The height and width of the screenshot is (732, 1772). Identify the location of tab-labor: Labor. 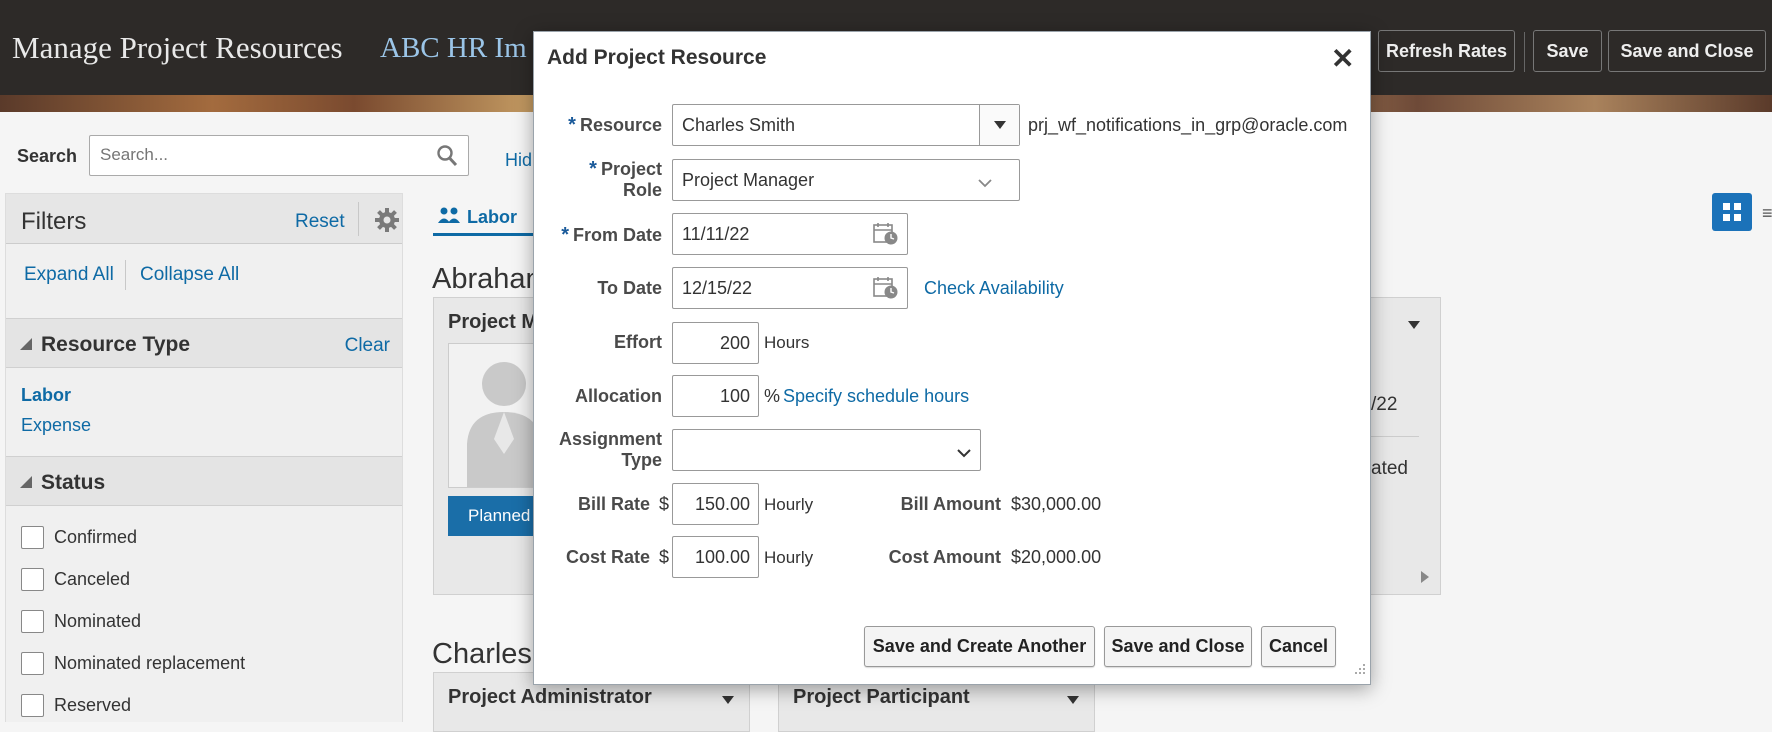
(477, 217).